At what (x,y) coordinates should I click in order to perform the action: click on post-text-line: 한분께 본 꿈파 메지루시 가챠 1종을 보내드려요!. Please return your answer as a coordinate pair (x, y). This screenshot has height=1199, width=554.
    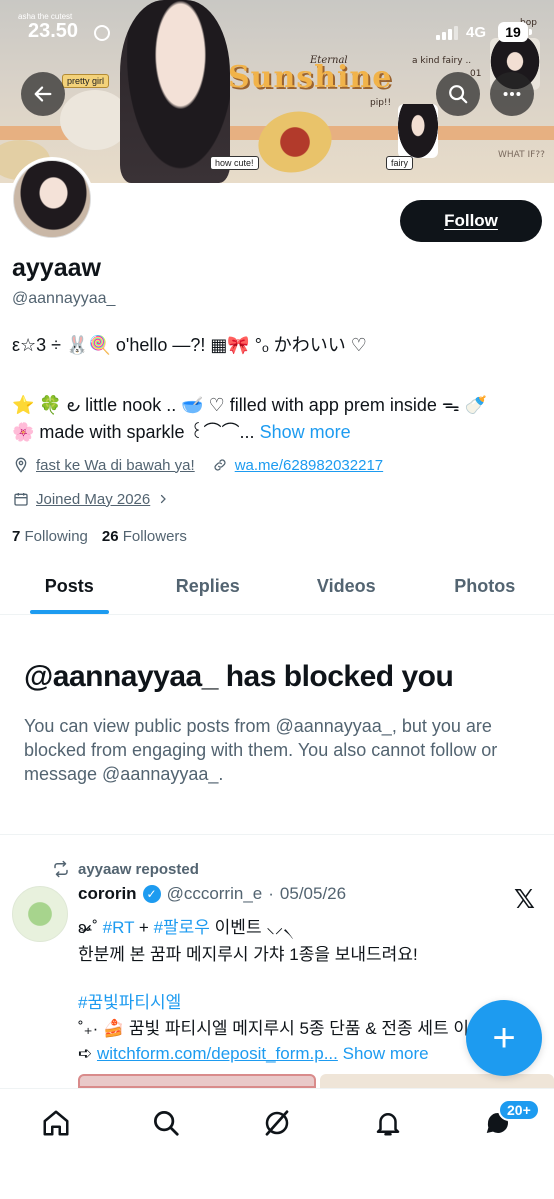
    Looking at the image, I should click on (248, 954).